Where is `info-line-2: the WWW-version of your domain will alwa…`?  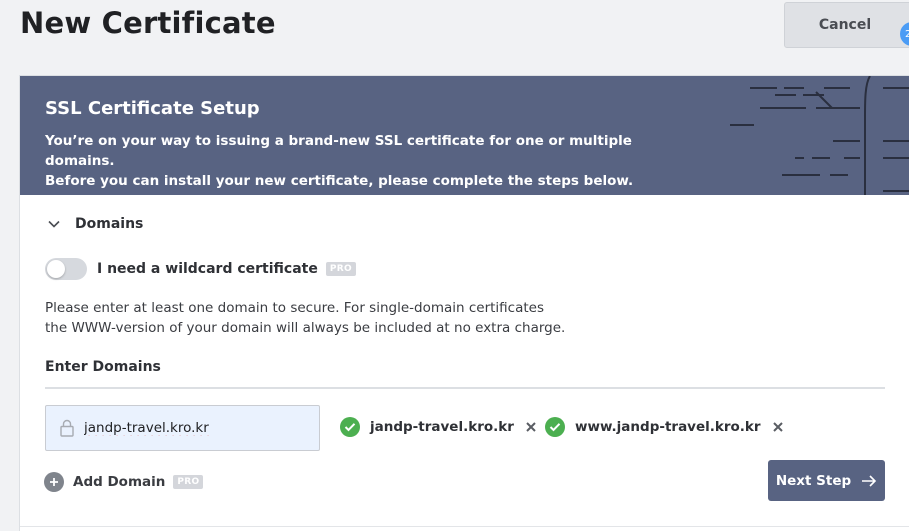
info-line-2: the WWW-version of your domain will alwa… is located at coordinates (305, 328).